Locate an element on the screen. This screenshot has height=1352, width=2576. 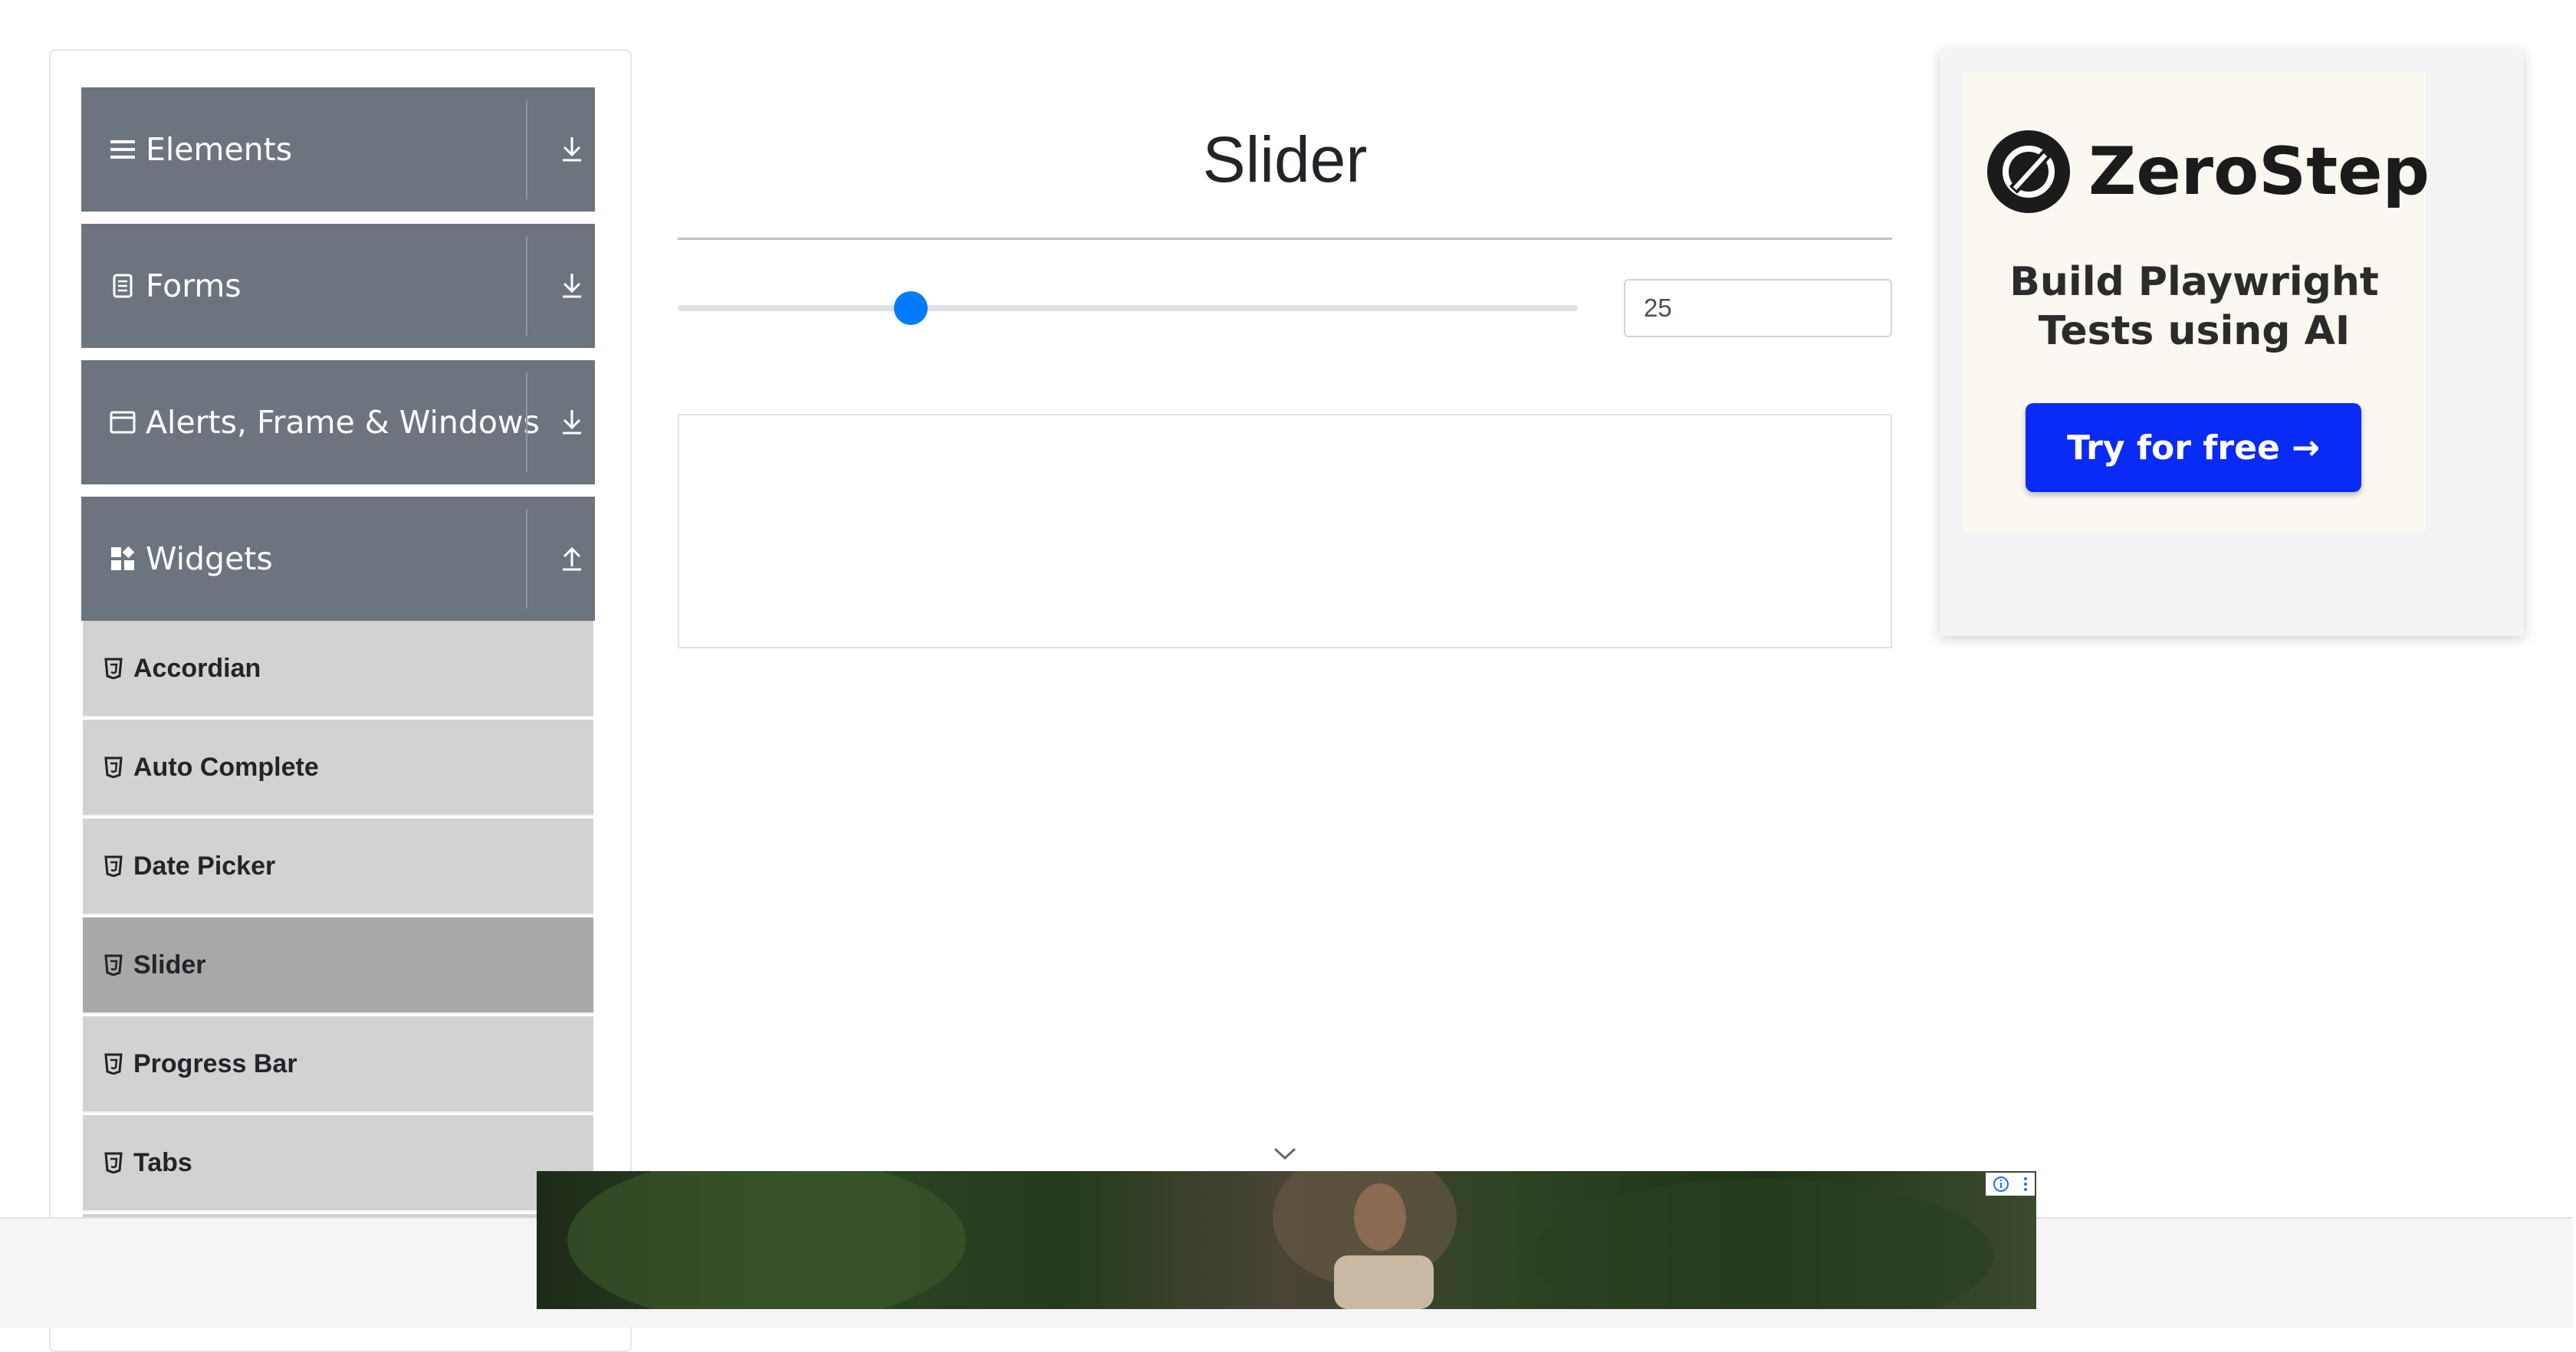
ad-brand: ZeroStep is located at coordinates (2259, 171).